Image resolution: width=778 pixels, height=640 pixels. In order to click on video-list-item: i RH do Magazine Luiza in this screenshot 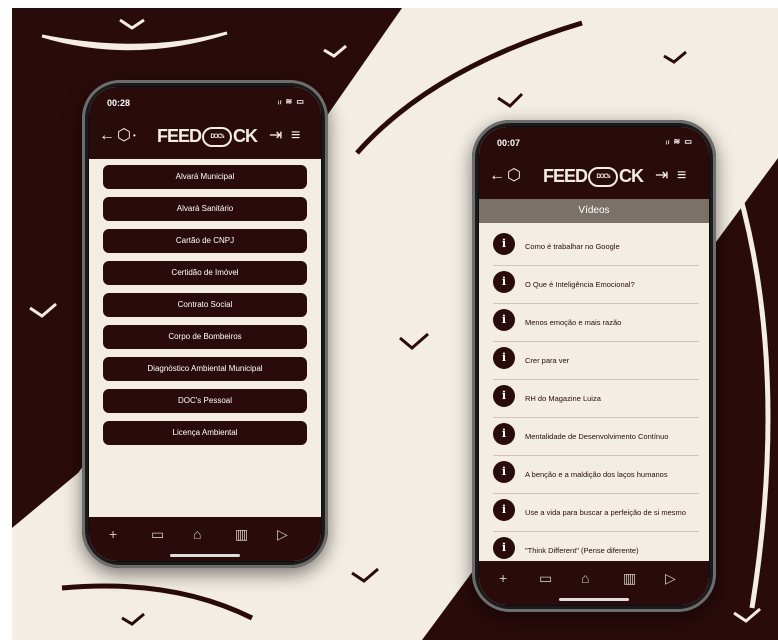, I will do `click(596, 398)`.